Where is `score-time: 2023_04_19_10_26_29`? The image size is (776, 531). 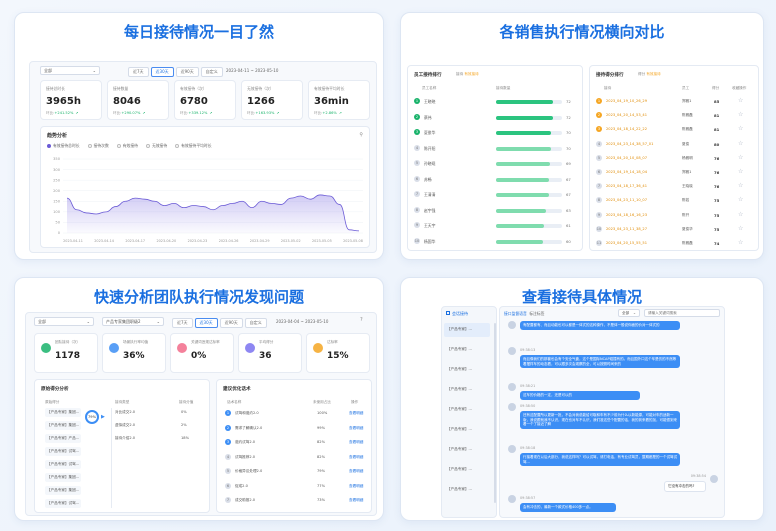
score-time: 2023_04_19_10_26_29 is located at coordinates (626, 101).